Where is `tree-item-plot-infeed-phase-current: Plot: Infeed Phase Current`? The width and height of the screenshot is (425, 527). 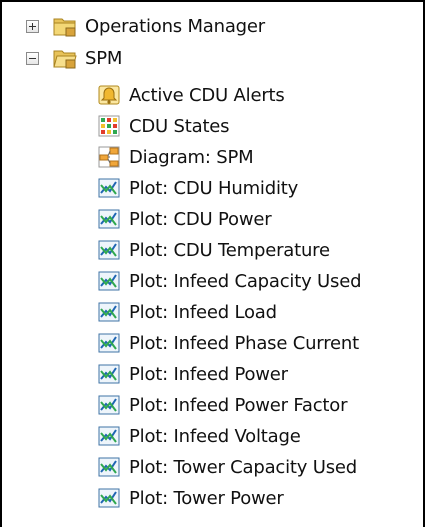
tree-item-plot-infeed-phase-current: Plot: Infeed Phase Current is located at coordinates (228, 343).